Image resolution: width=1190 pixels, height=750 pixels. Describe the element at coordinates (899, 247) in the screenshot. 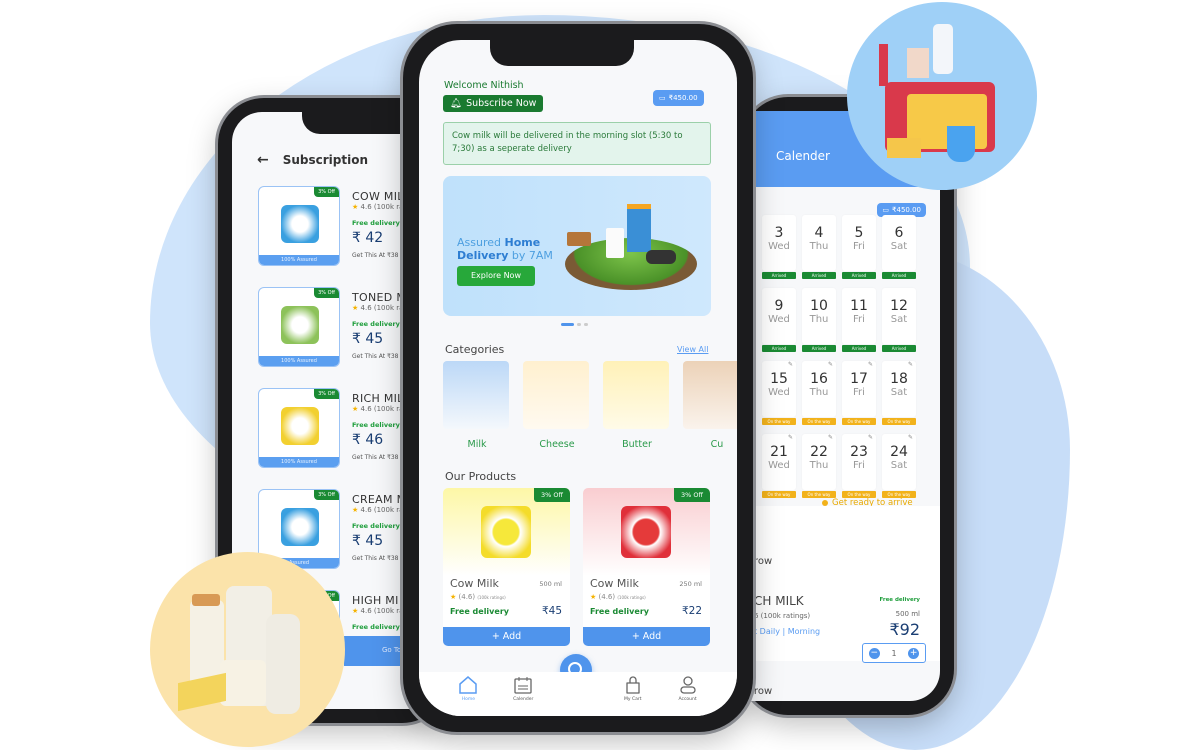

I see `calendar-day: 6 Sat Arrived` at that location.